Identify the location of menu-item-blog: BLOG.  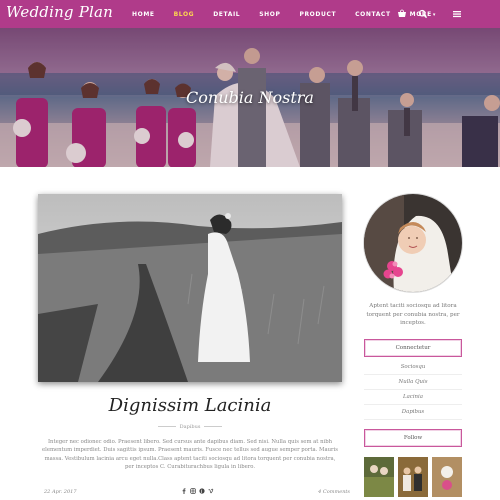
(184, 14).